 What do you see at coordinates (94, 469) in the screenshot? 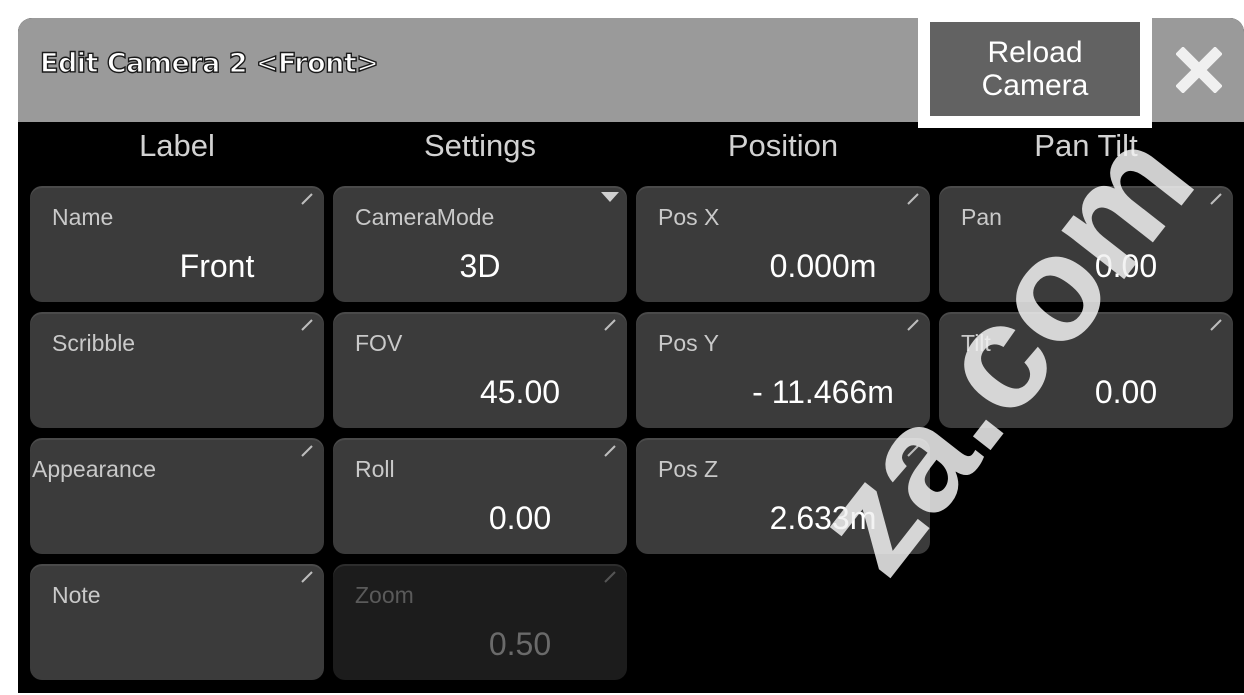
I see `appearance-field-label: Appearance` at bounding box center [94, 469].